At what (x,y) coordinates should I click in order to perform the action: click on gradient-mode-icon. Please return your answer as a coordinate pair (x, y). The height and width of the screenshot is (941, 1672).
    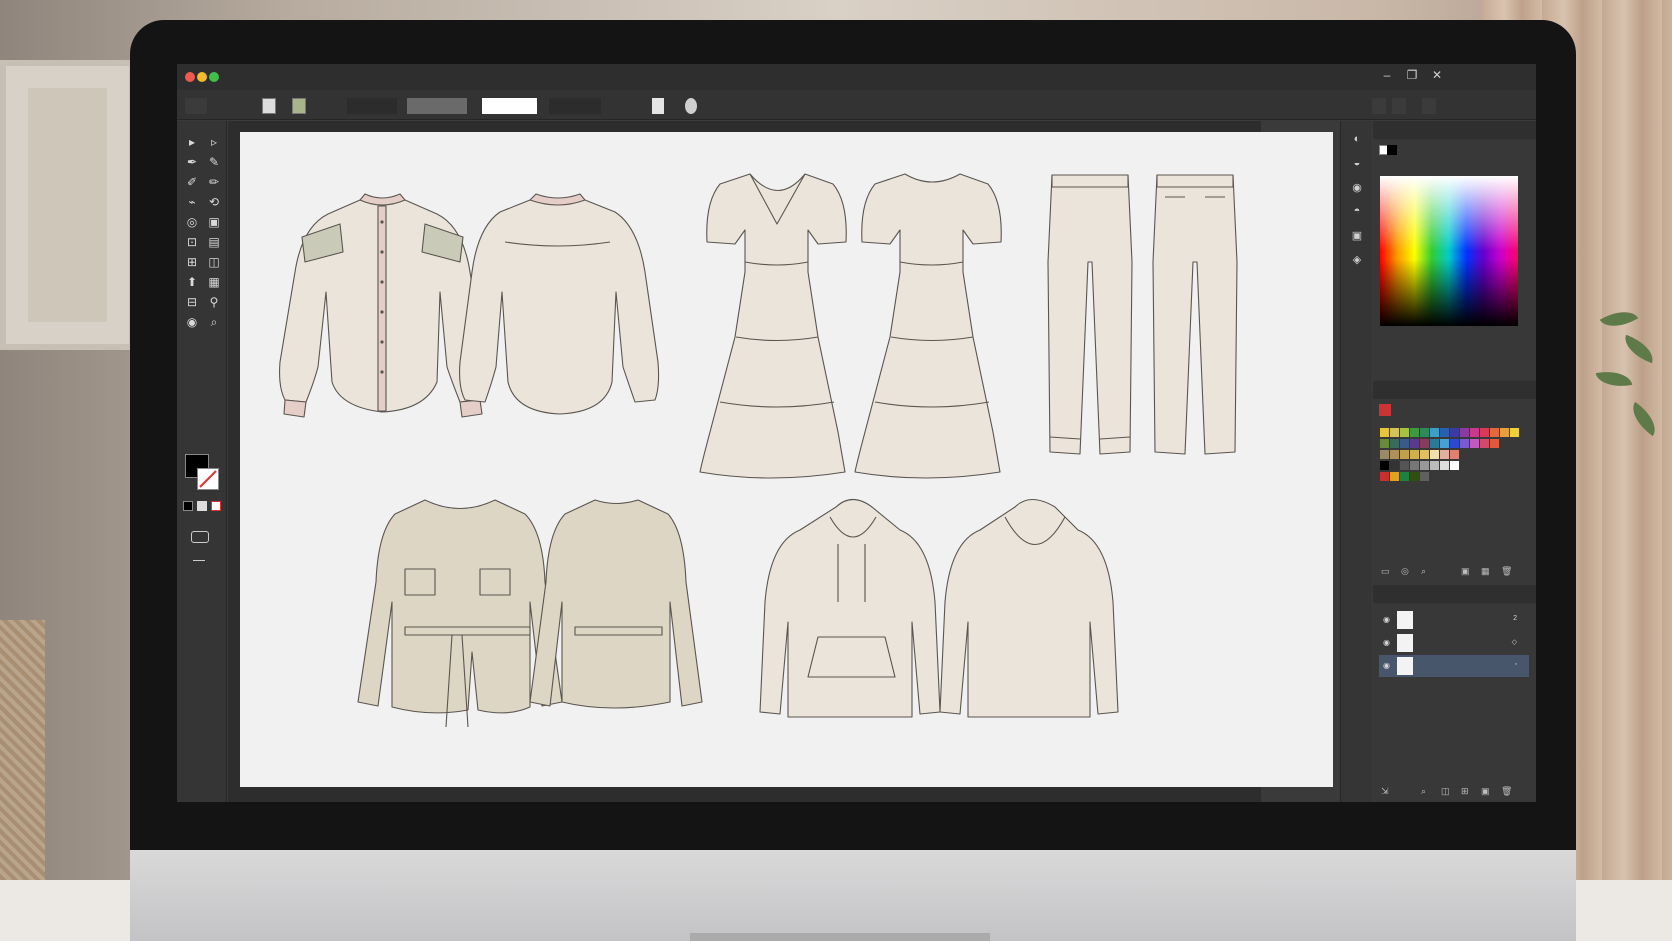
    Looking at the image, I should click on (202, 506).